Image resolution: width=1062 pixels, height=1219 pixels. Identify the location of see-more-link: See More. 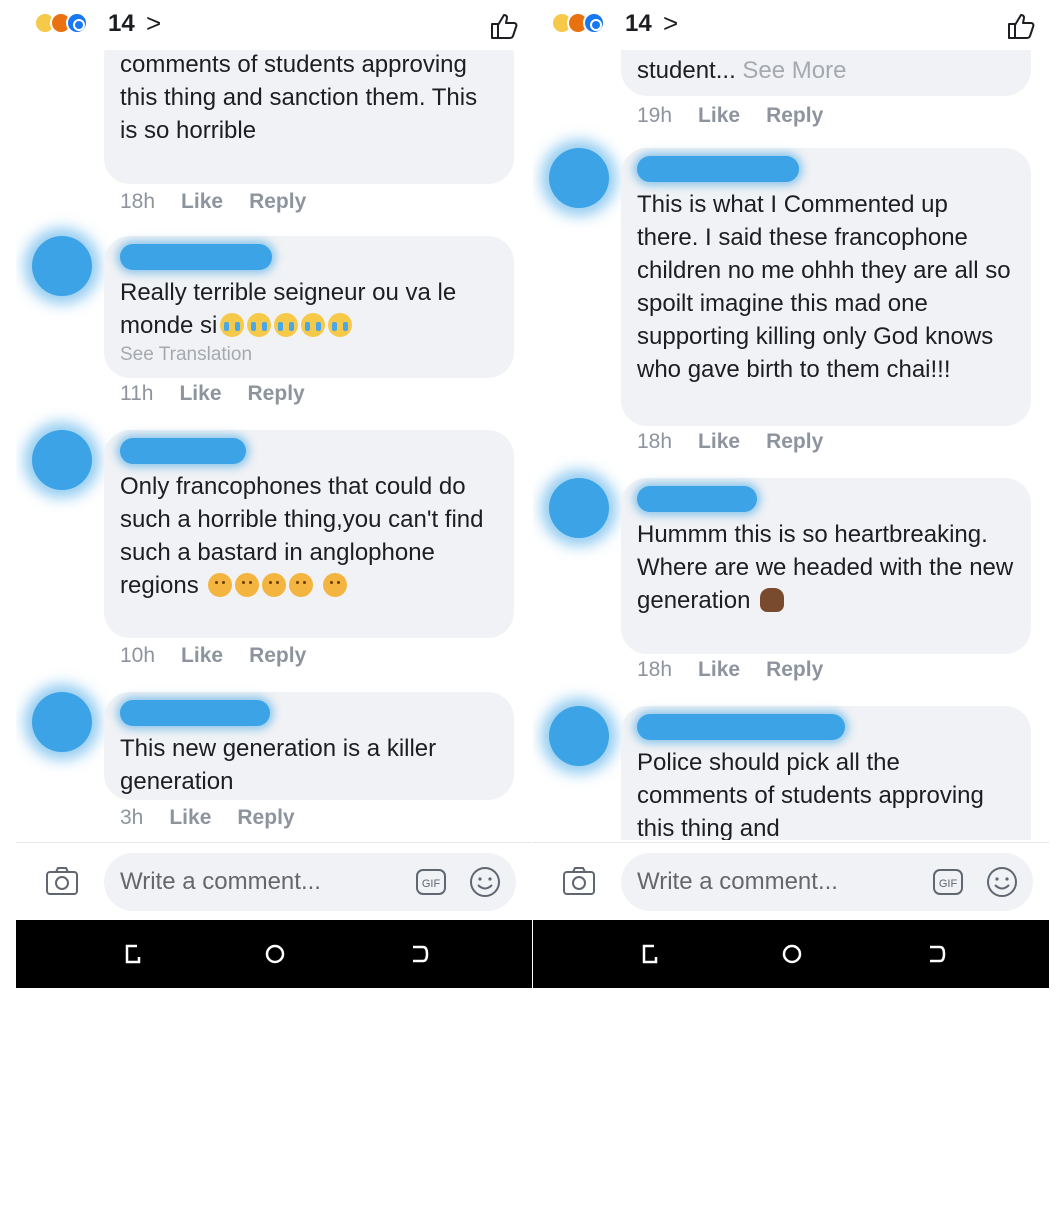
(794, 70).